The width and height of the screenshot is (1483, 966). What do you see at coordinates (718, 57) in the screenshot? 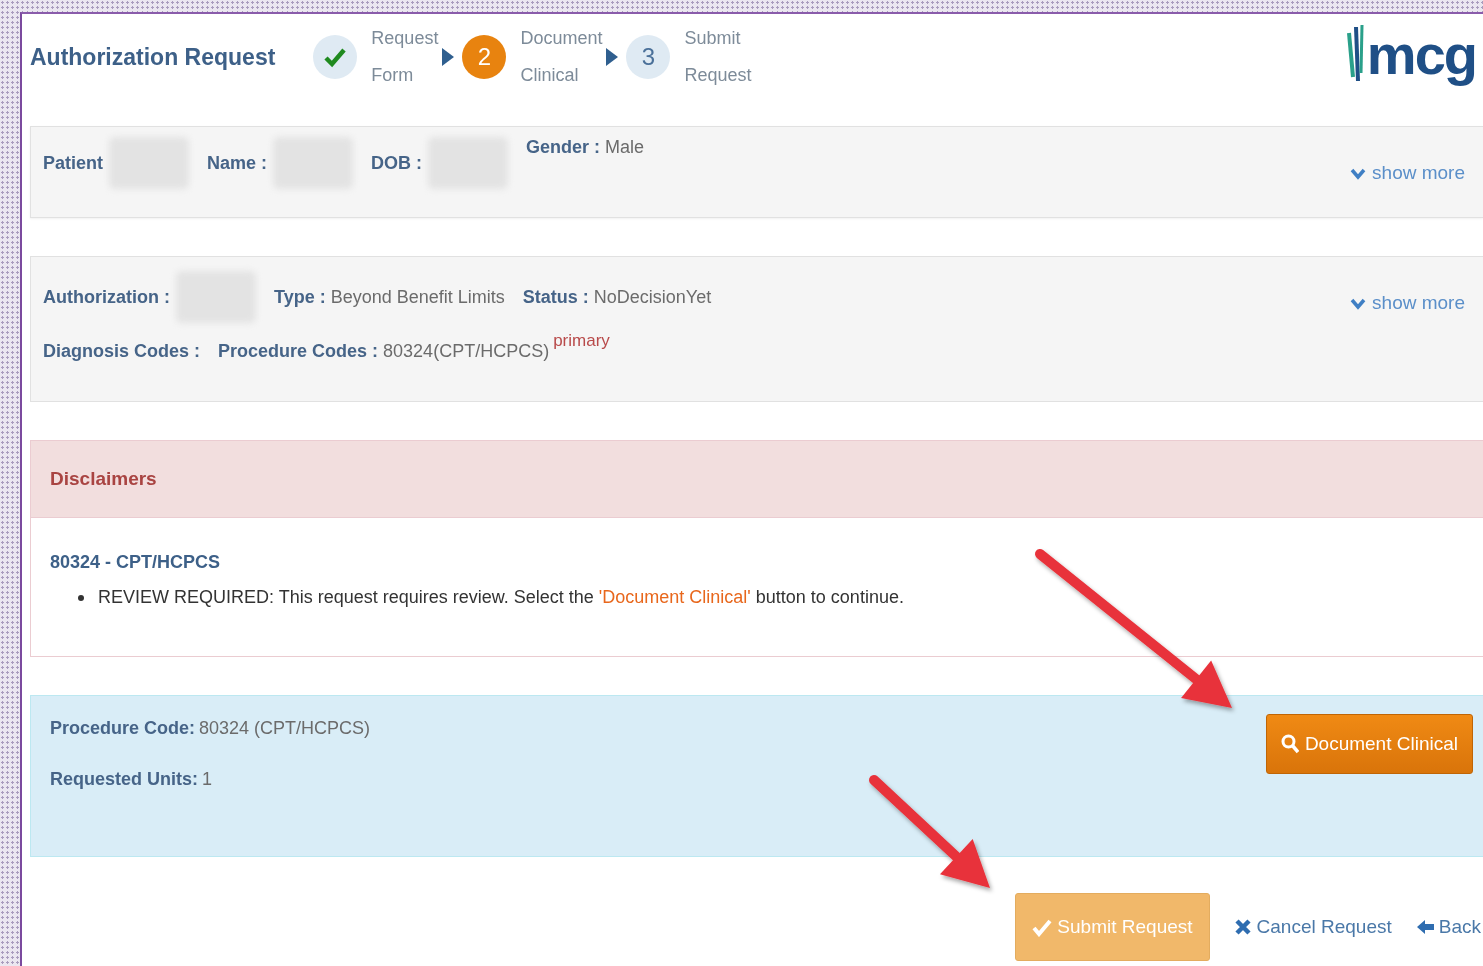
I see `step-label: Submit Request` at bounding box center [718, 57].